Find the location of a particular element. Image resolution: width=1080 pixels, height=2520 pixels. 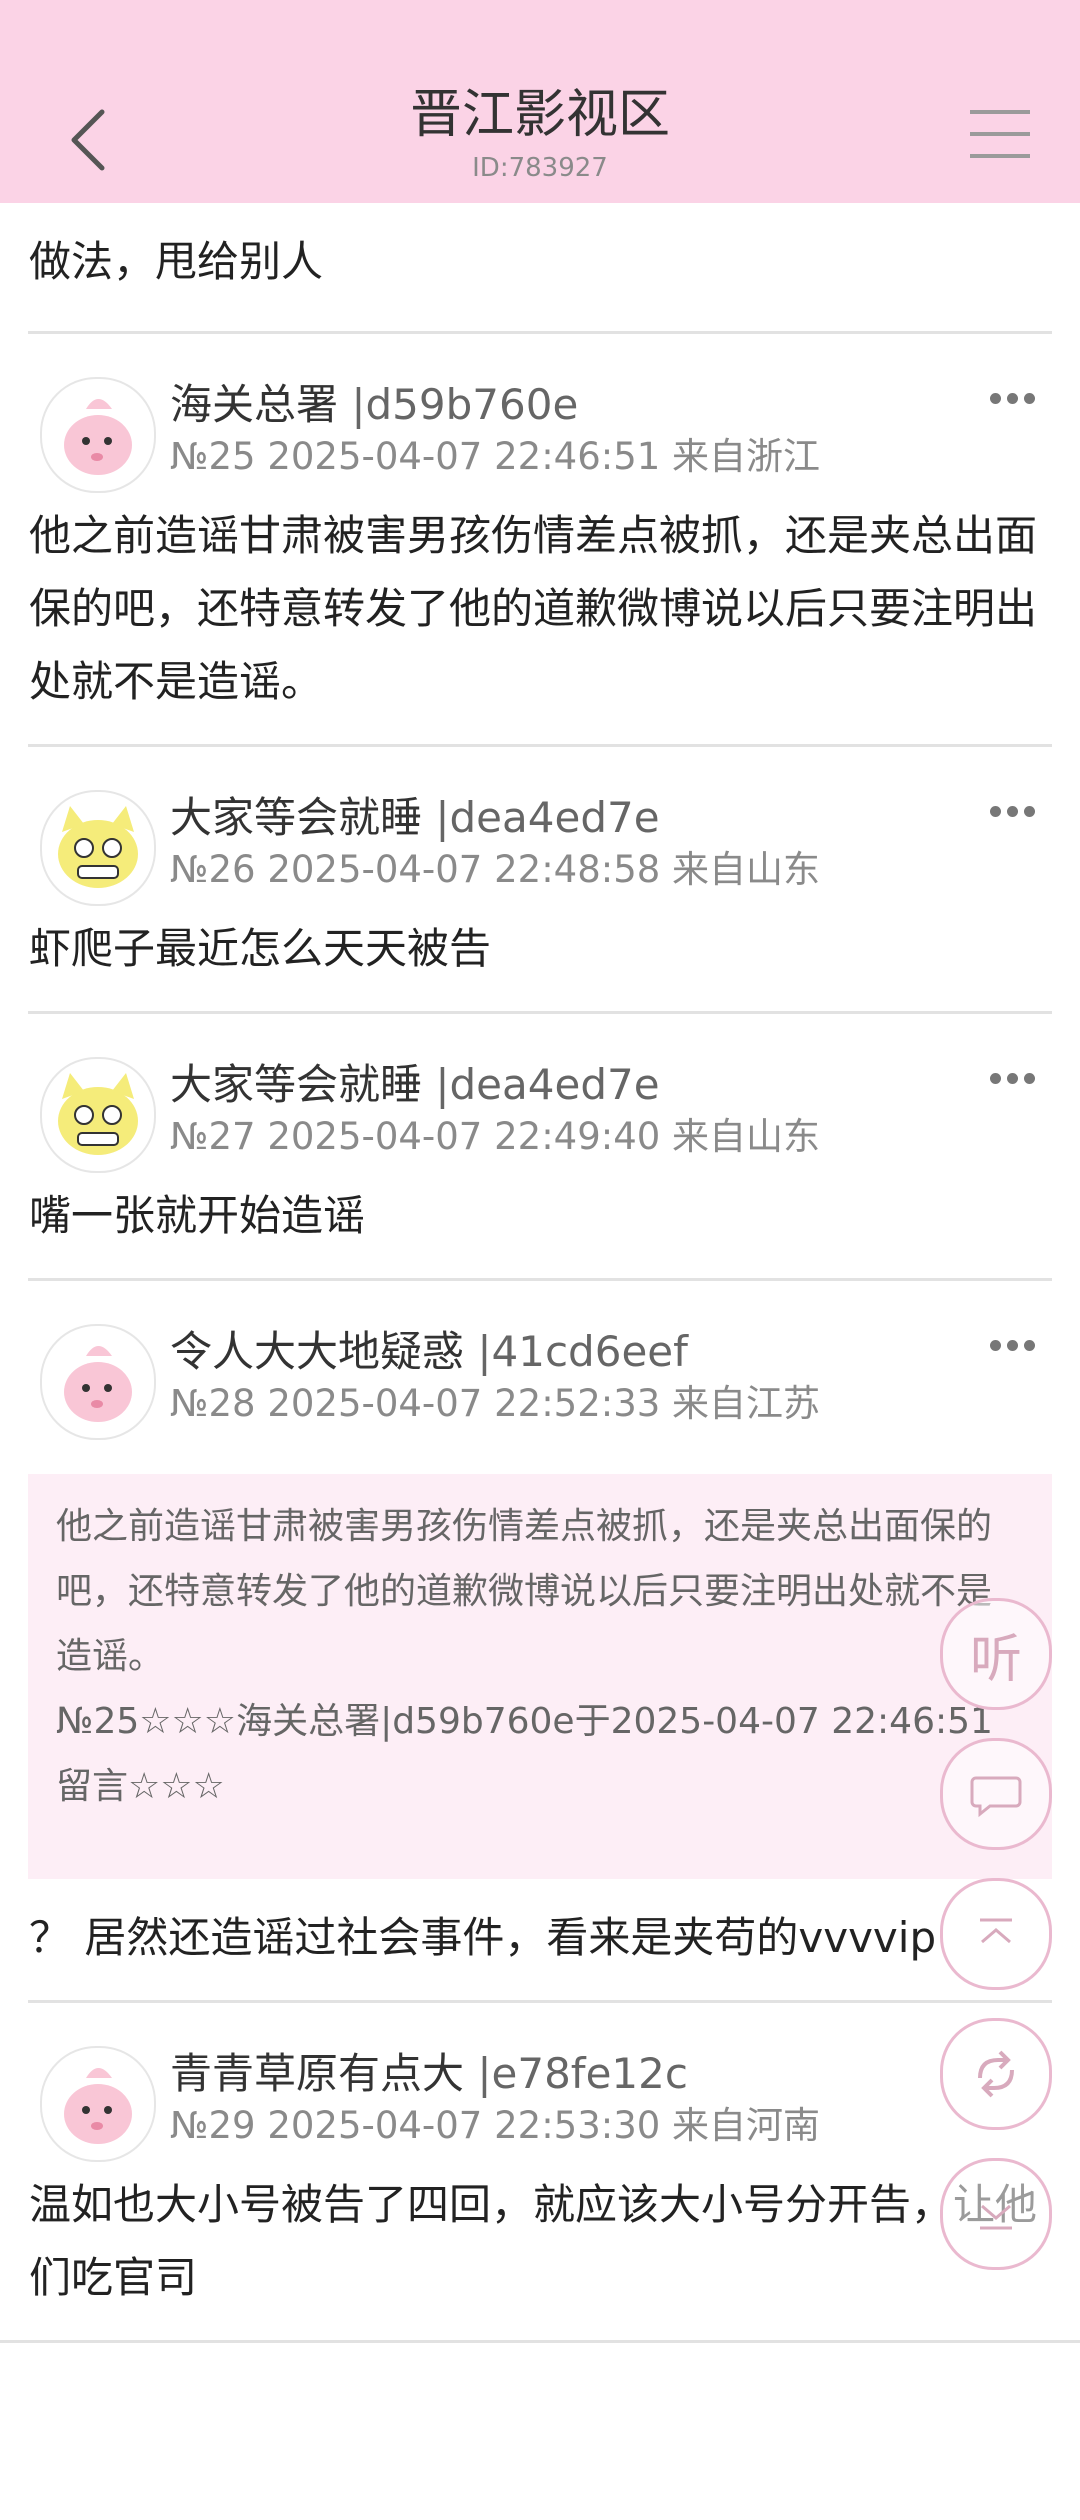

comment-button is located at coordinates (996, 1794).